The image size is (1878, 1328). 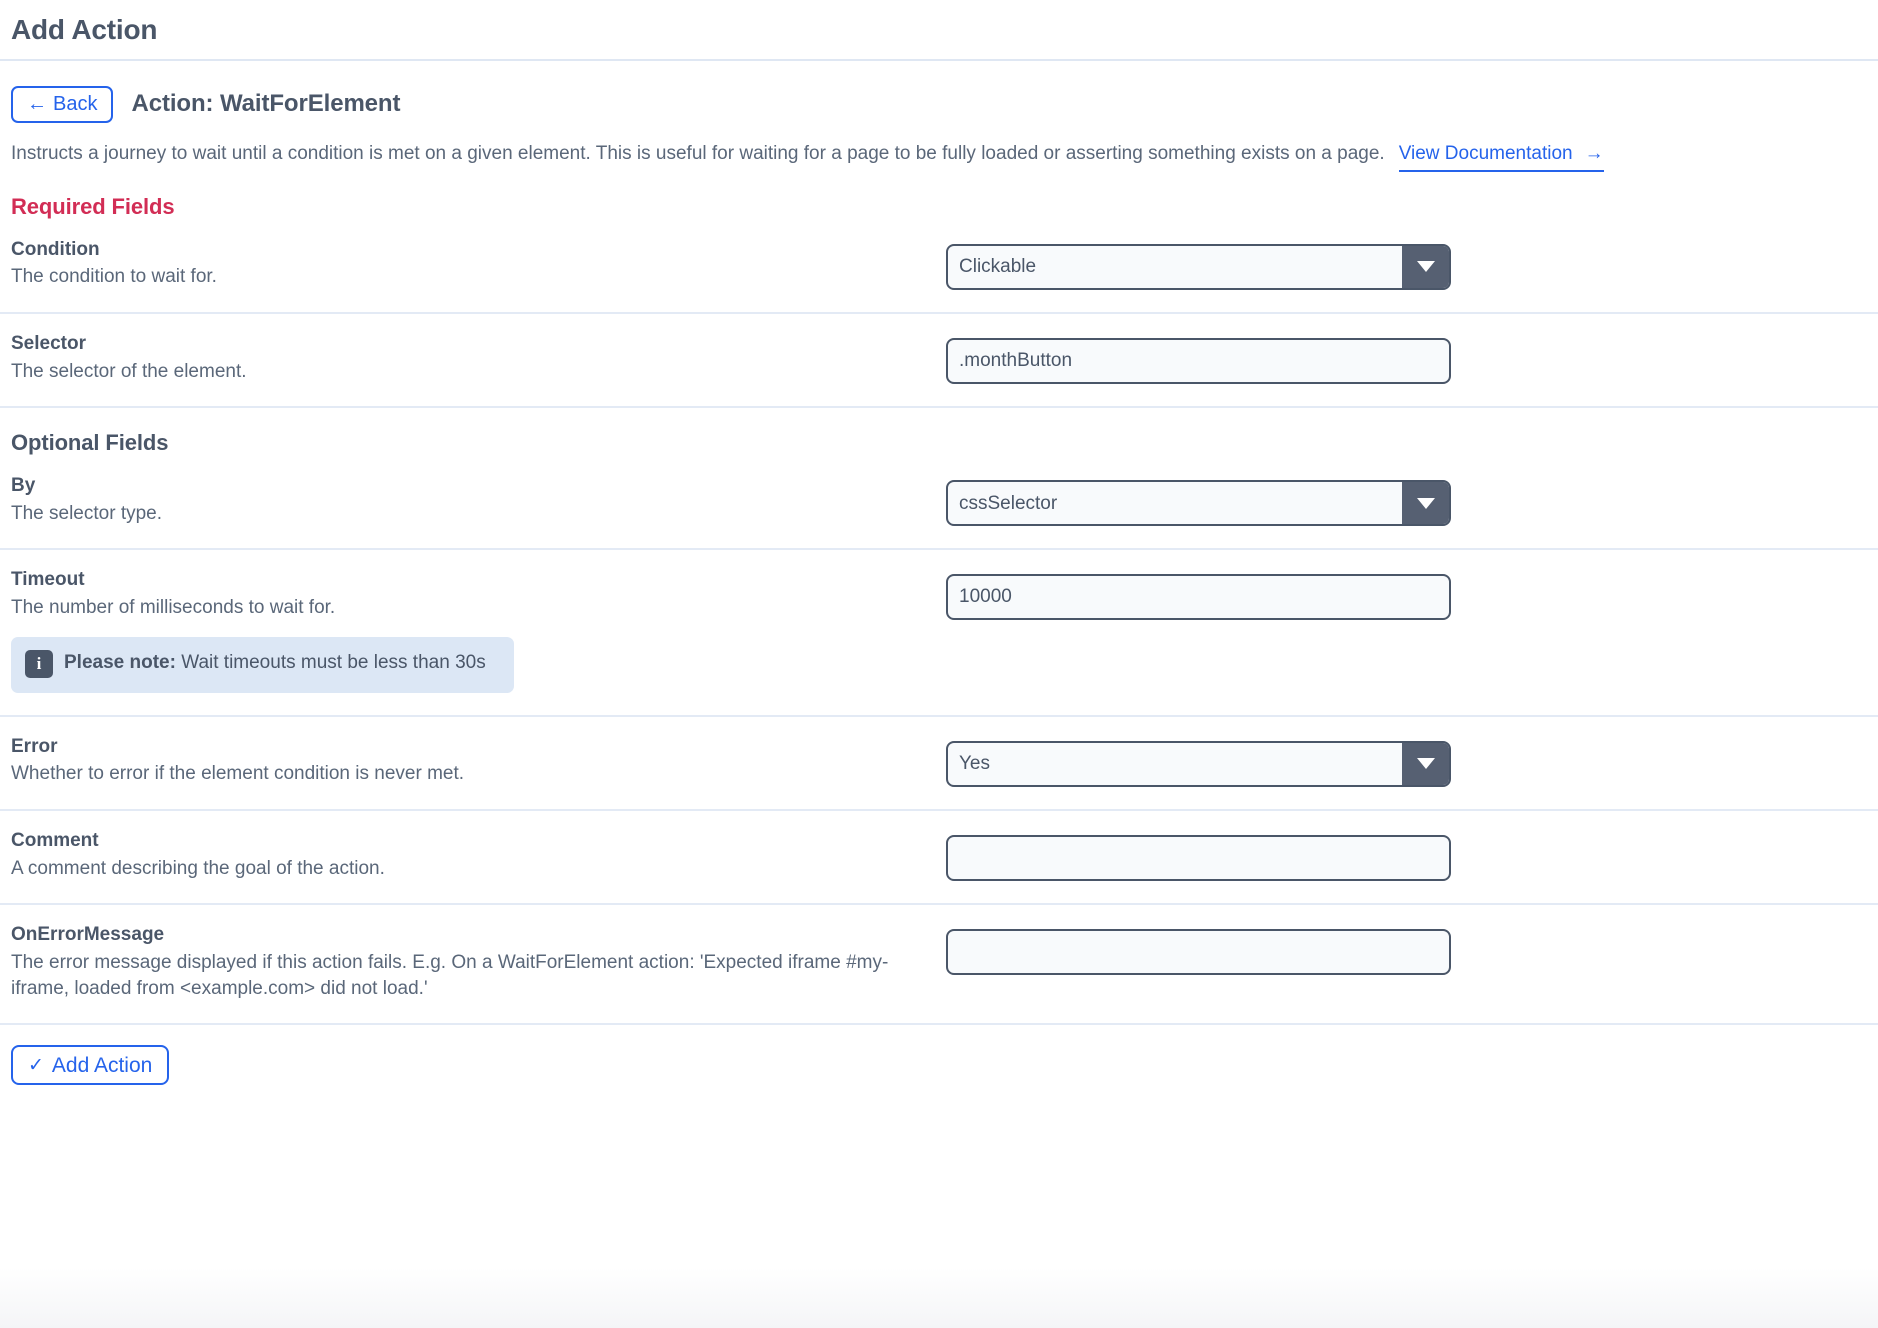 I want to click on field-description-timeout: The number of milliseconds to wait for., so click(x=173, y=608).